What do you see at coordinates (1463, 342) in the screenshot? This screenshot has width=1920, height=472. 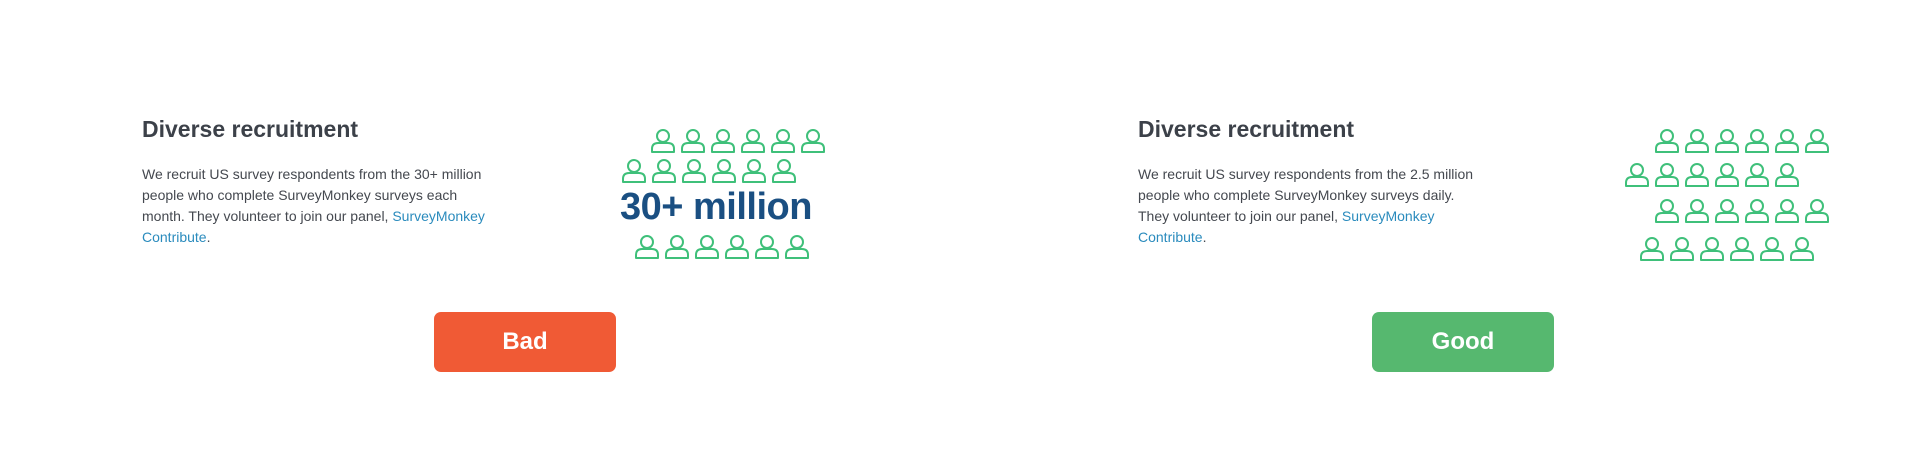 I see `good-button: Good` at bounding box center [1463, 342].